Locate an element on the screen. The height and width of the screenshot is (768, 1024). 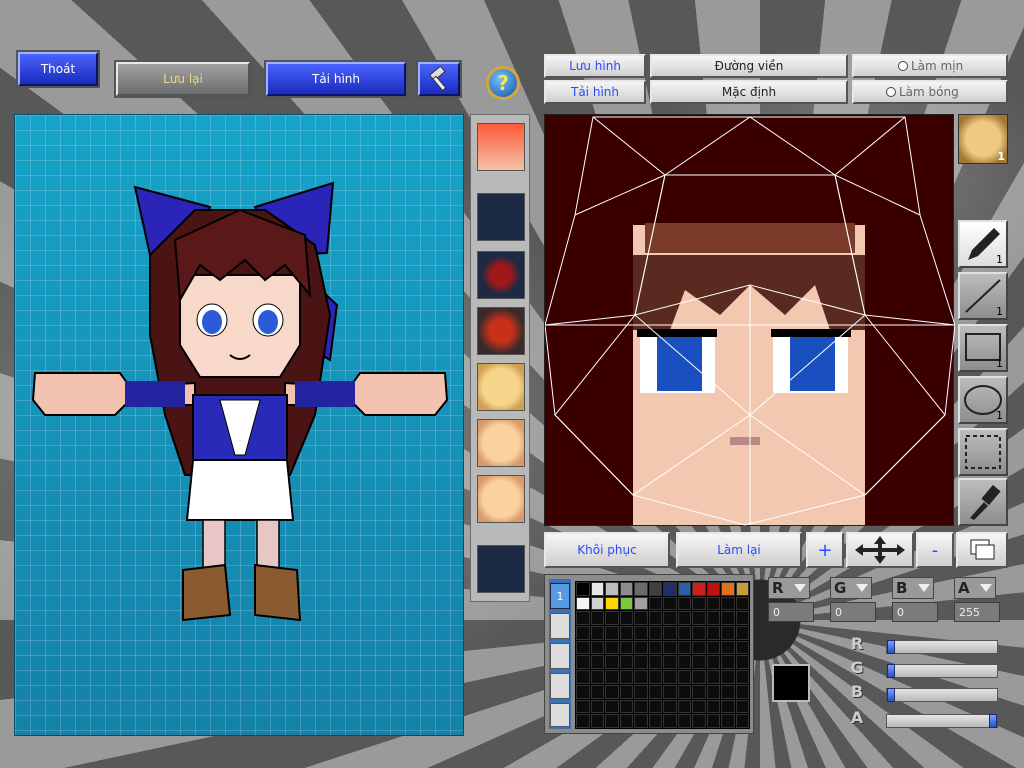
eyedropper-tool is located at coordinates (983, 502).